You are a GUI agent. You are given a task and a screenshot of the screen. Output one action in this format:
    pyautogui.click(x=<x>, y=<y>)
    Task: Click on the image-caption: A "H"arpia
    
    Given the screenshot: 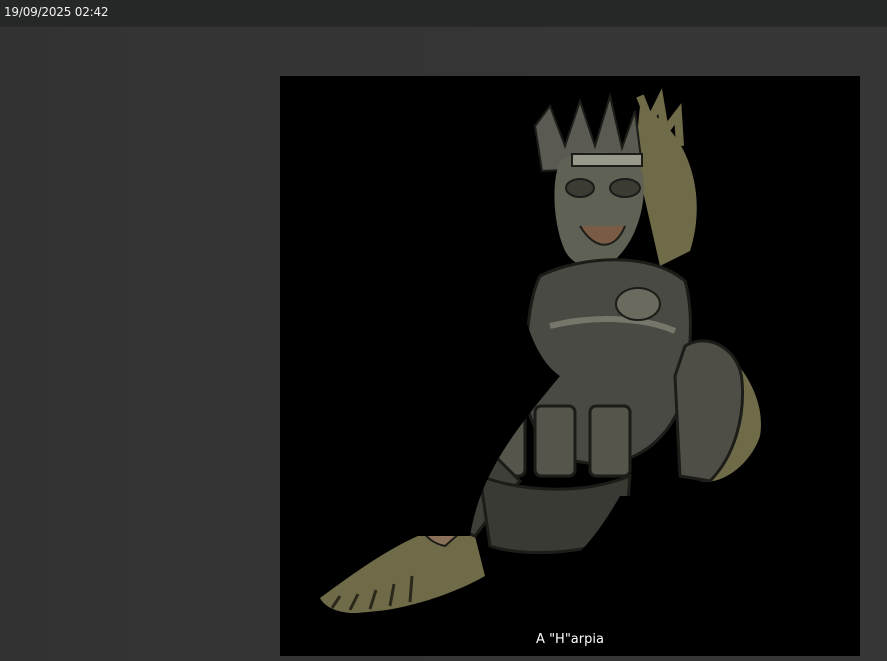 What is the action you would take?
    pyautogui.click(x=570, y=639)
    